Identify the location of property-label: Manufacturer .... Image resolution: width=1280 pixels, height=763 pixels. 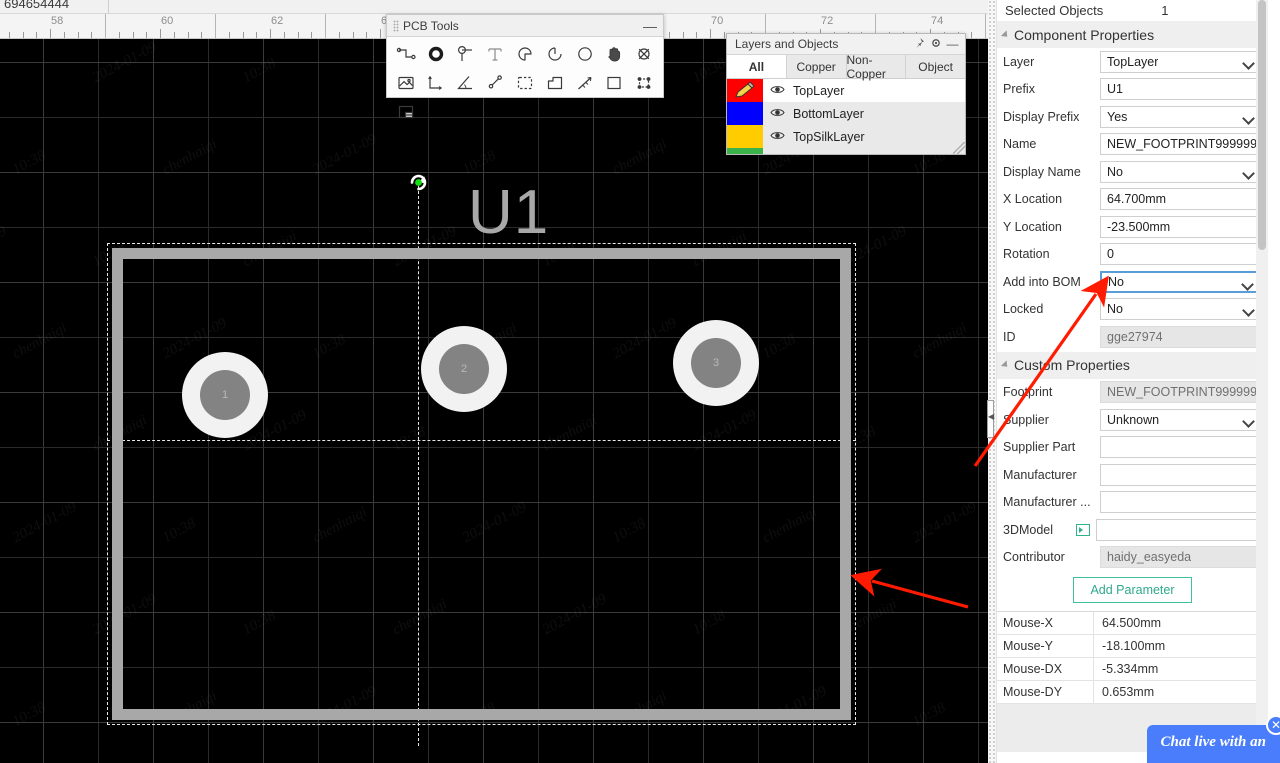
(1047, 502).